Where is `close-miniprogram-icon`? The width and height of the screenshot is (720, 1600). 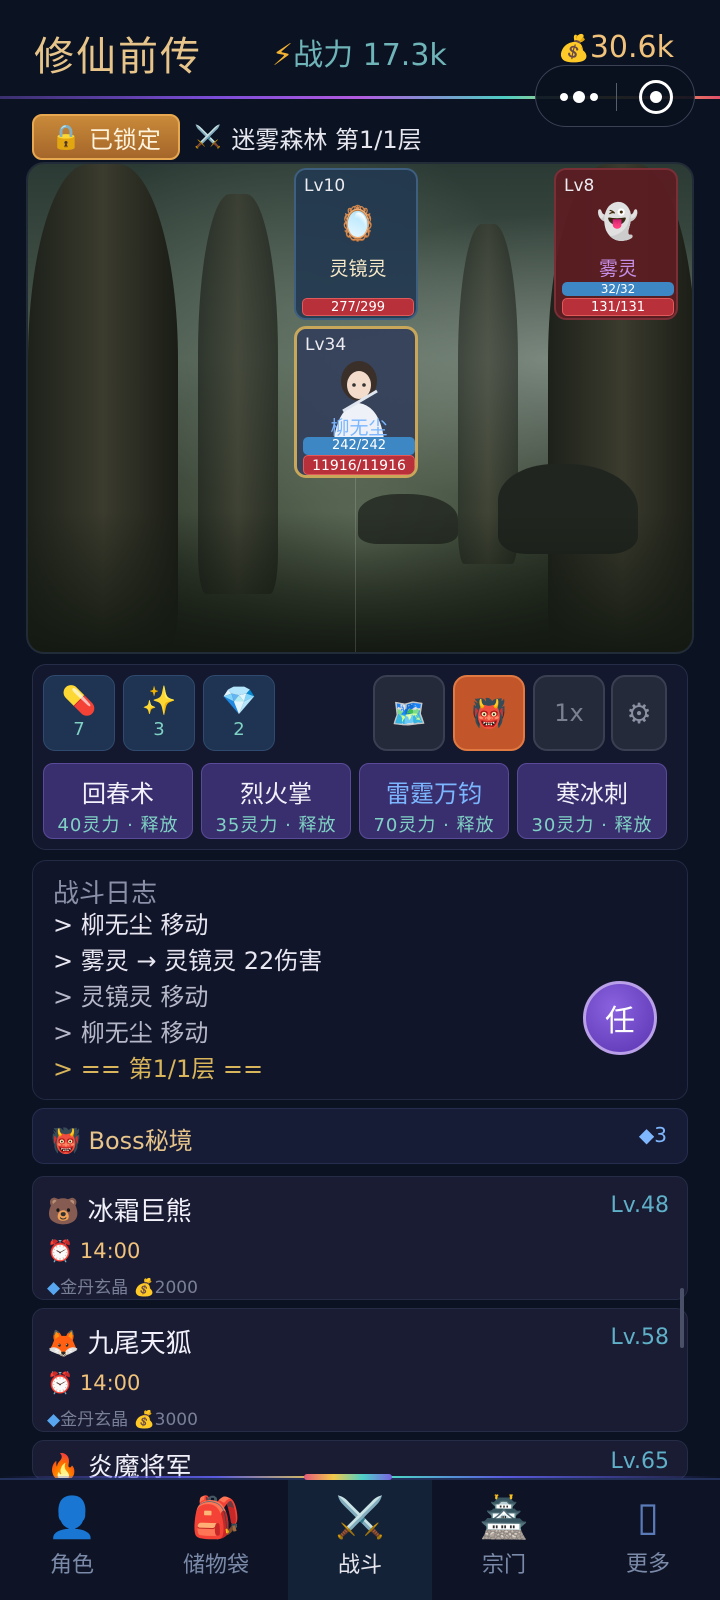
close-miniprogram-icon is located at coordinates (656, 97).